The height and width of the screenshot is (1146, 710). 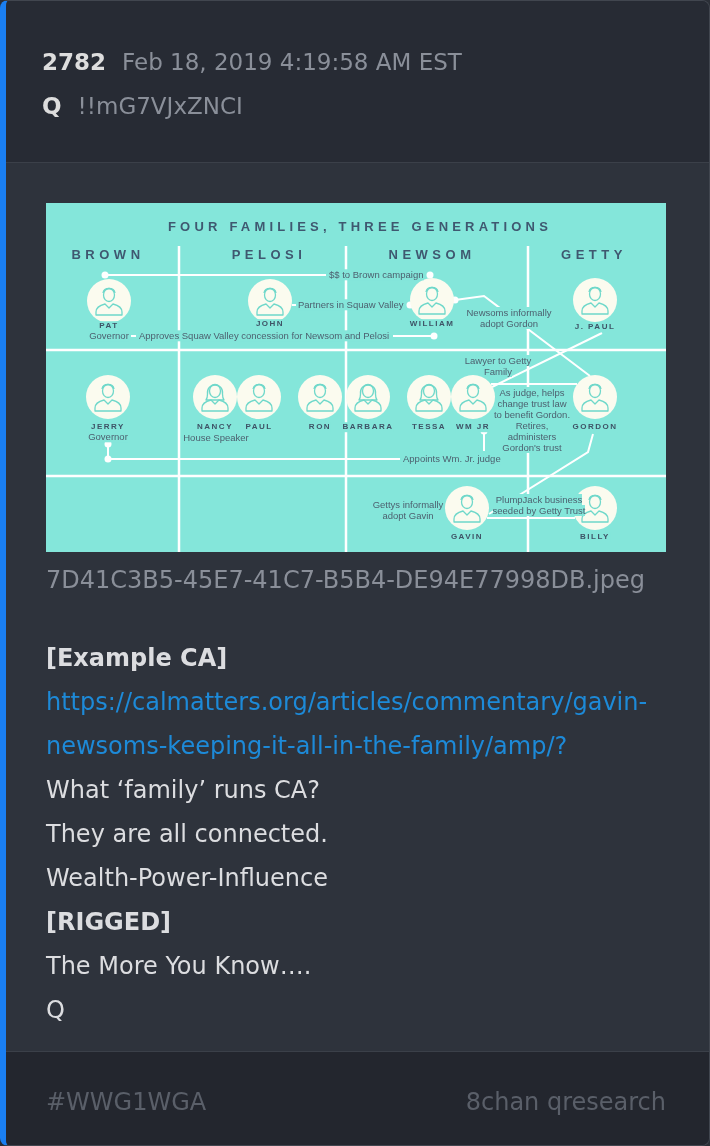 What do you see at coordinates (498, 365) in the screenshot?
I see `connector-label: Lawyer to Getty Family` at bounding box center [498, 365].